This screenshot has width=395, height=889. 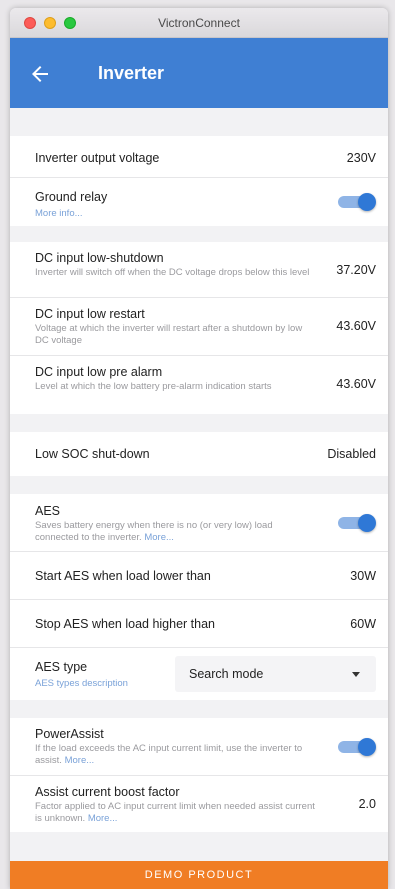 I want to click on aes-type-select: Search mode, so click(x=275, y=674).